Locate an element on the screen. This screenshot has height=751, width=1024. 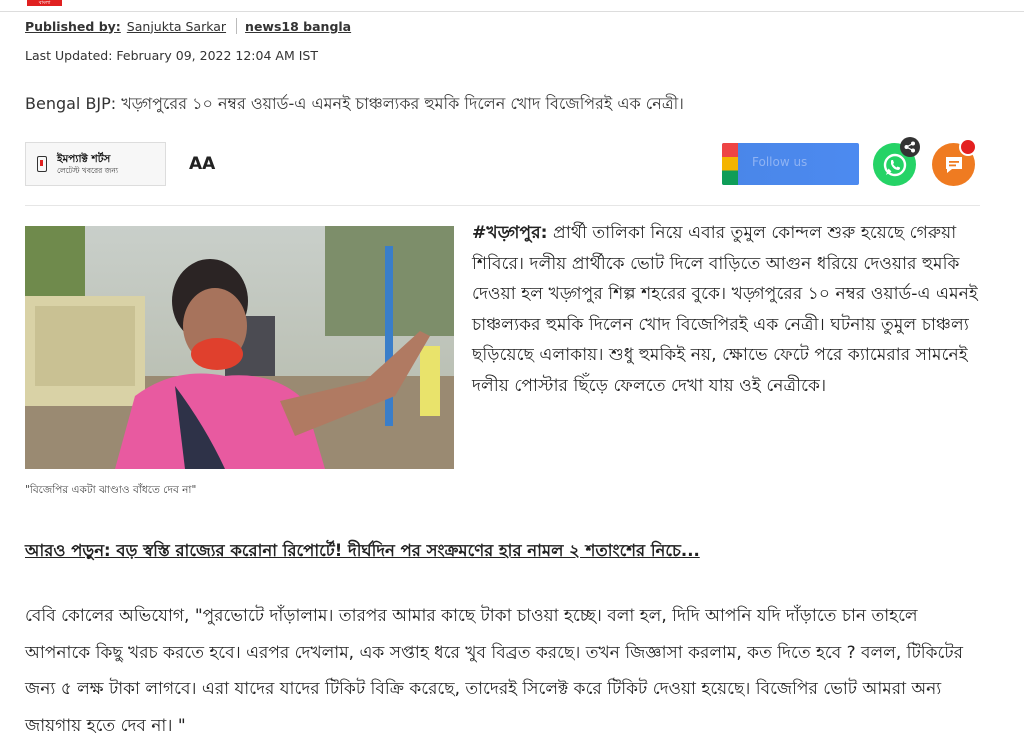
image-caption: "বিজেপির একটা ঝাণ্ডাও বাঁধতে দেব না" is located at coordinates (111, 490).